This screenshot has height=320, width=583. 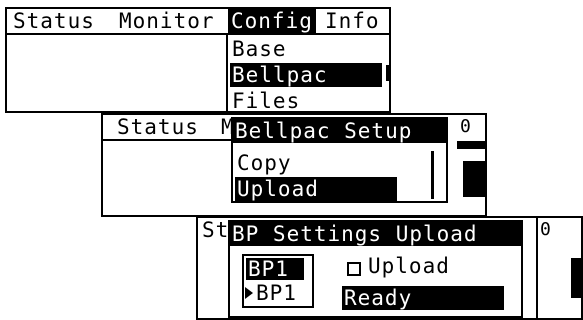 I want to click on menu-status: Status, so click(x=54, y=21).